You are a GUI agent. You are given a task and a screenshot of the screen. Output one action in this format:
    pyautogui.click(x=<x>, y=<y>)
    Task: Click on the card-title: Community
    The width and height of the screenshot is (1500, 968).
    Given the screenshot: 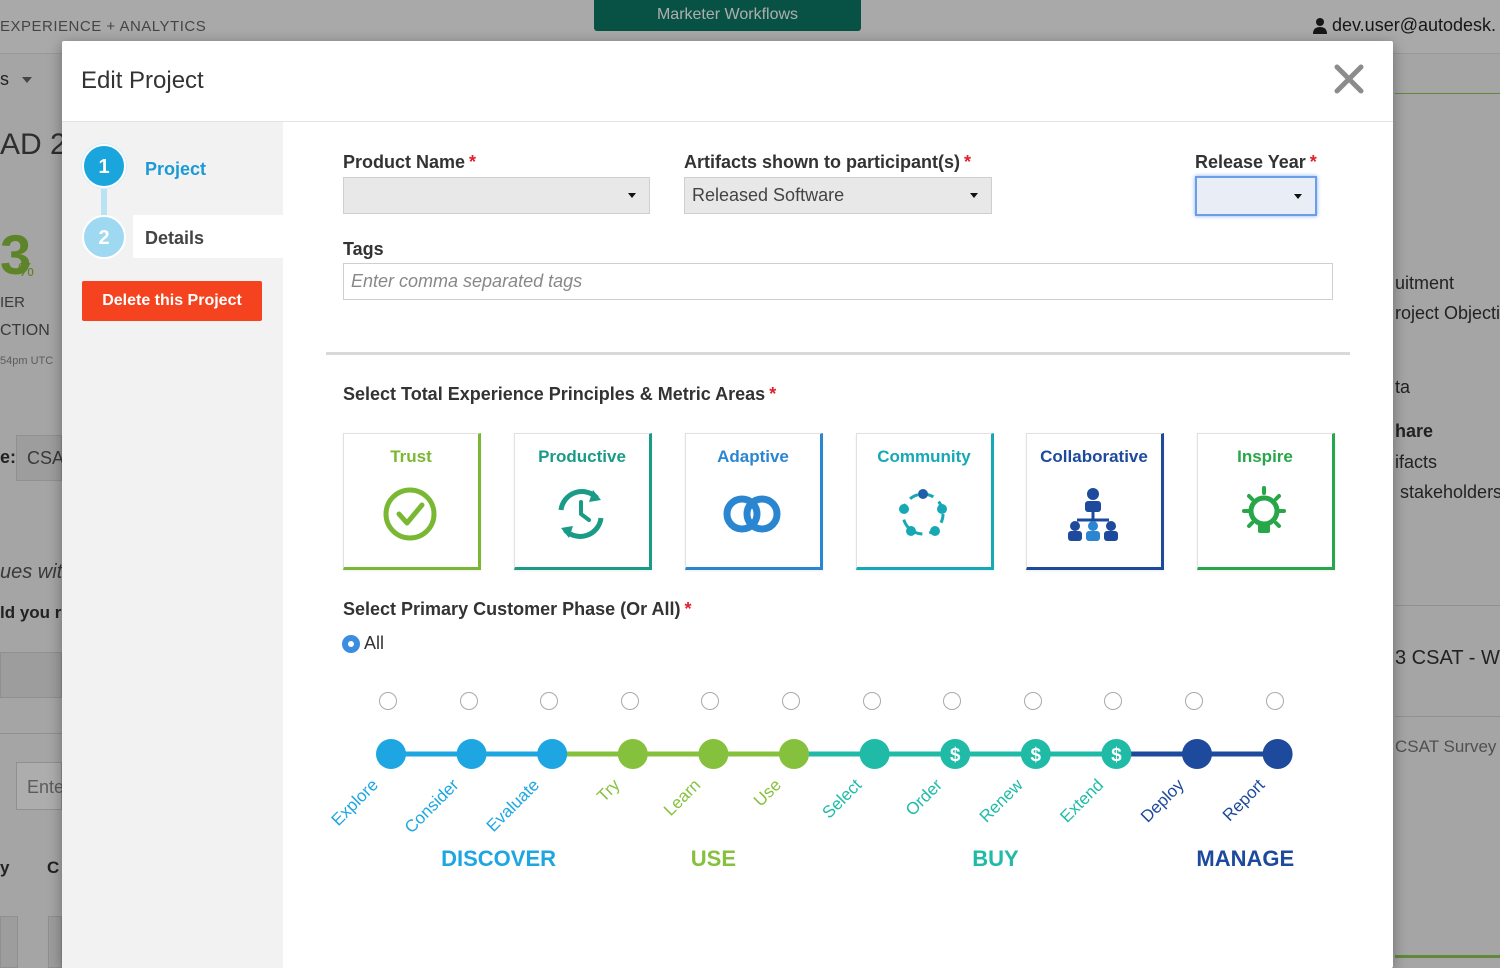 What is the action you would take?
    pyautogui.click(x=924, y=456)
    